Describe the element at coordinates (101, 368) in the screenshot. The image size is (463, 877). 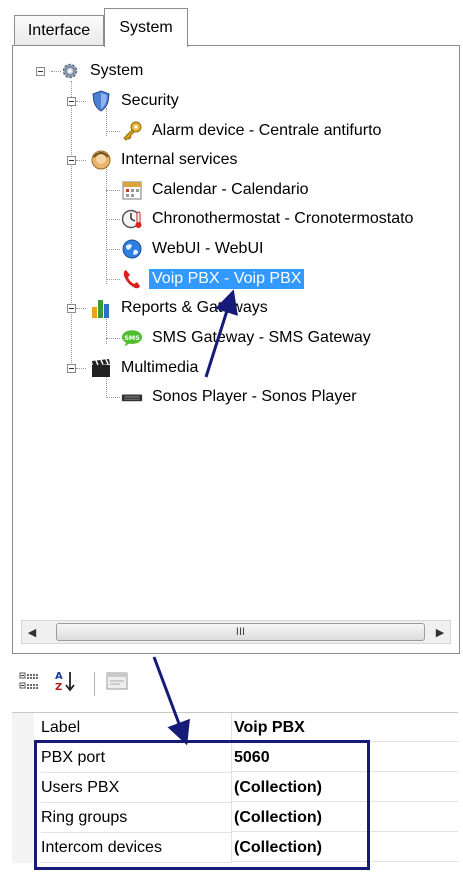
I see `clapper-icon` at that location.